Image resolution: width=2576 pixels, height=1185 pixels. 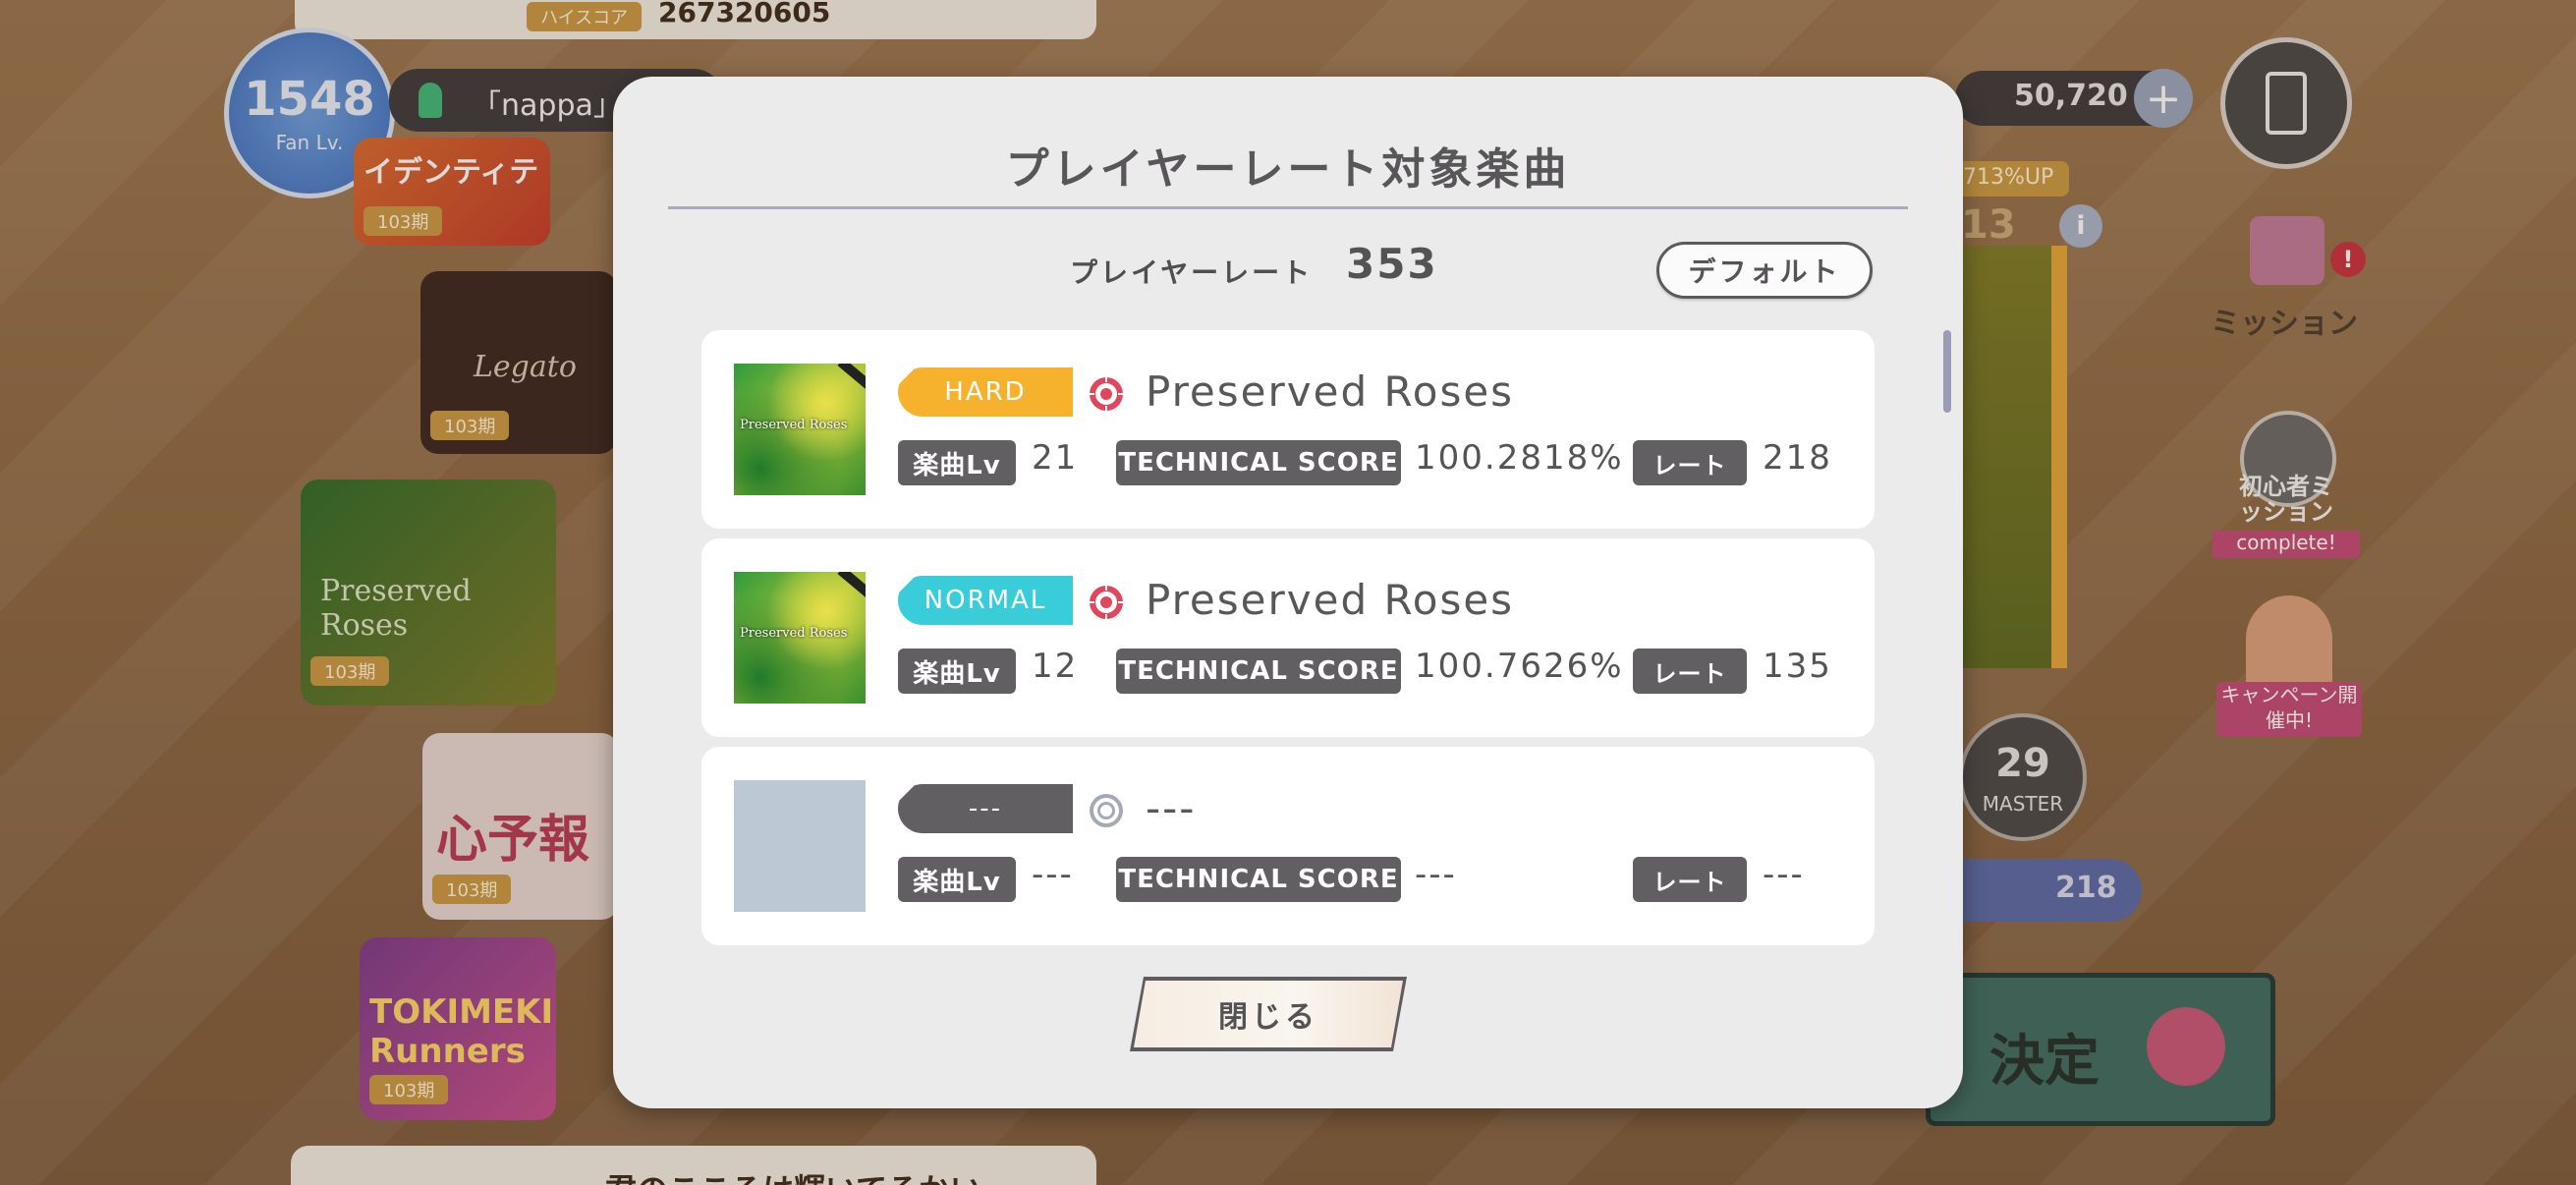 I want to click on song-rate-value: 218, so click(x=1797, y=458).